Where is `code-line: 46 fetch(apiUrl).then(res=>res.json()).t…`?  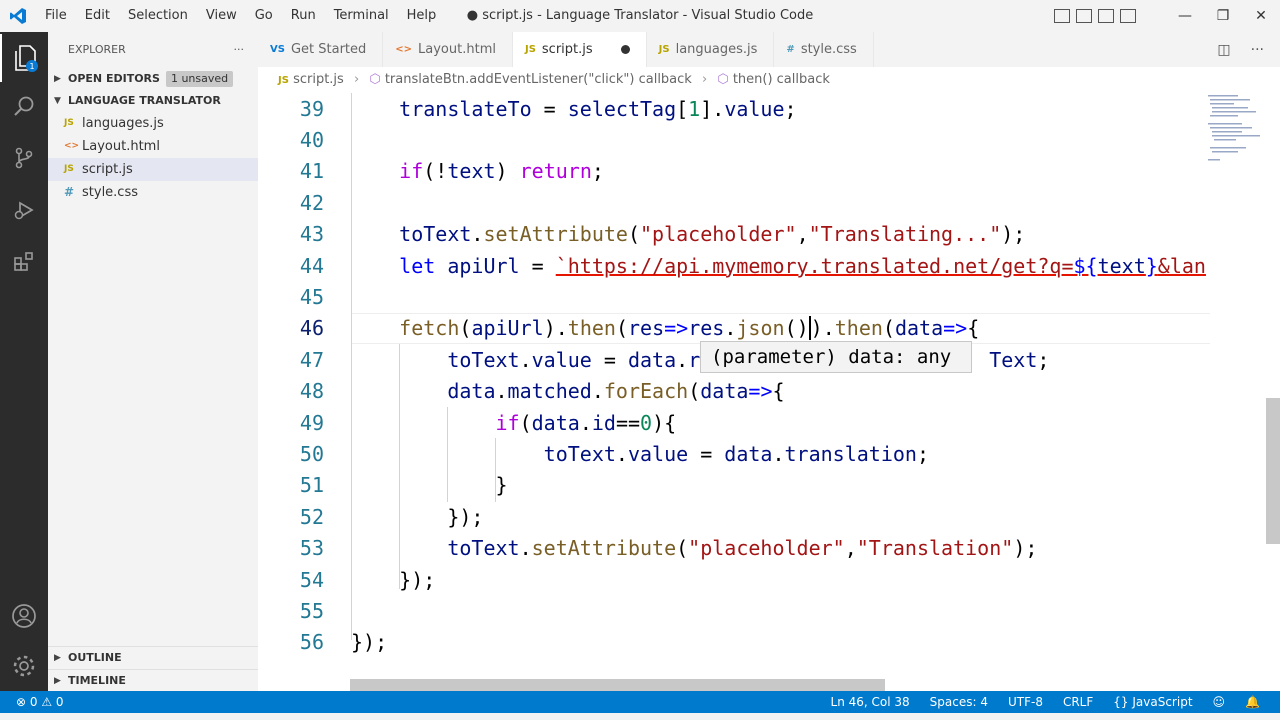 code-line: 46 fetch(apiUrl).then(res=>res.json()).t… is located at coordinates (769, 328).